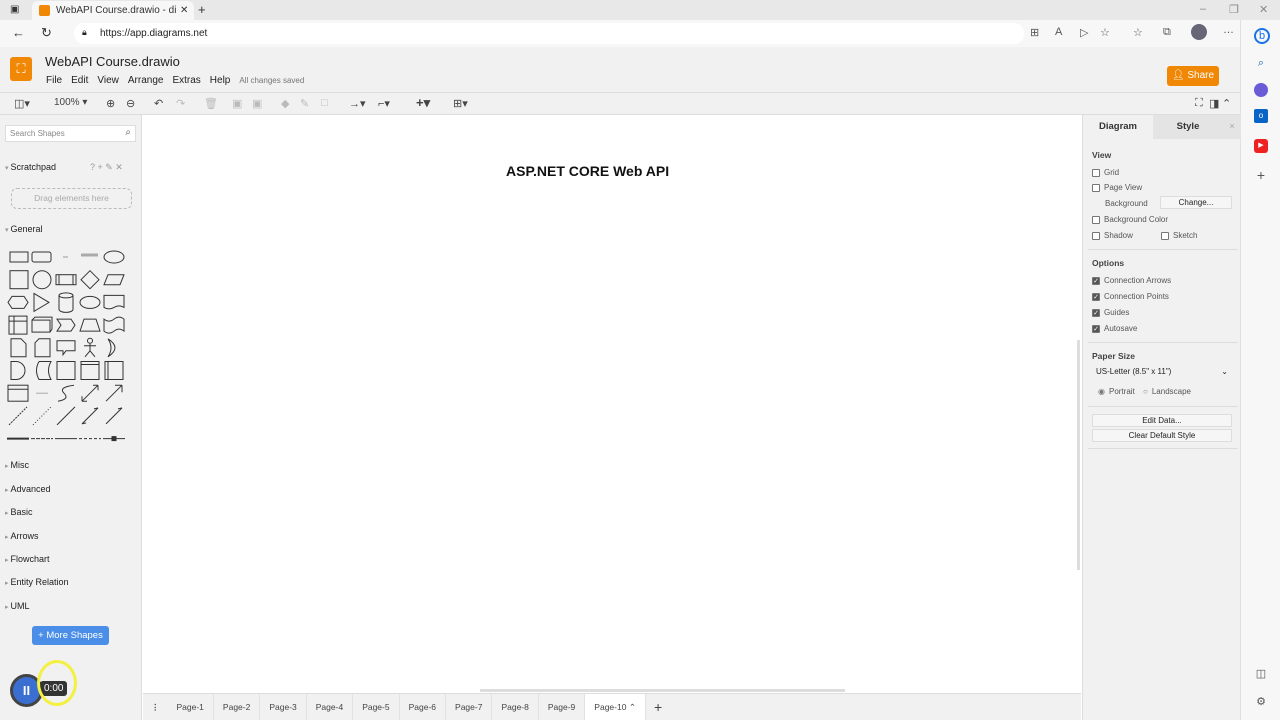 The height and width of the screenshot is (720, 1280). Describe the element at coordinates (71, 198) in the screenshot. I see `scratchpad-dropzone: Drag elements here` at that location.